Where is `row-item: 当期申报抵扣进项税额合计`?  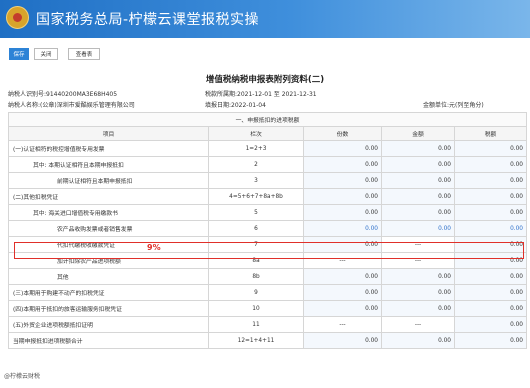 row-item: 当期申报抵扣进项税额合计 is located at coordinates (108, 340).